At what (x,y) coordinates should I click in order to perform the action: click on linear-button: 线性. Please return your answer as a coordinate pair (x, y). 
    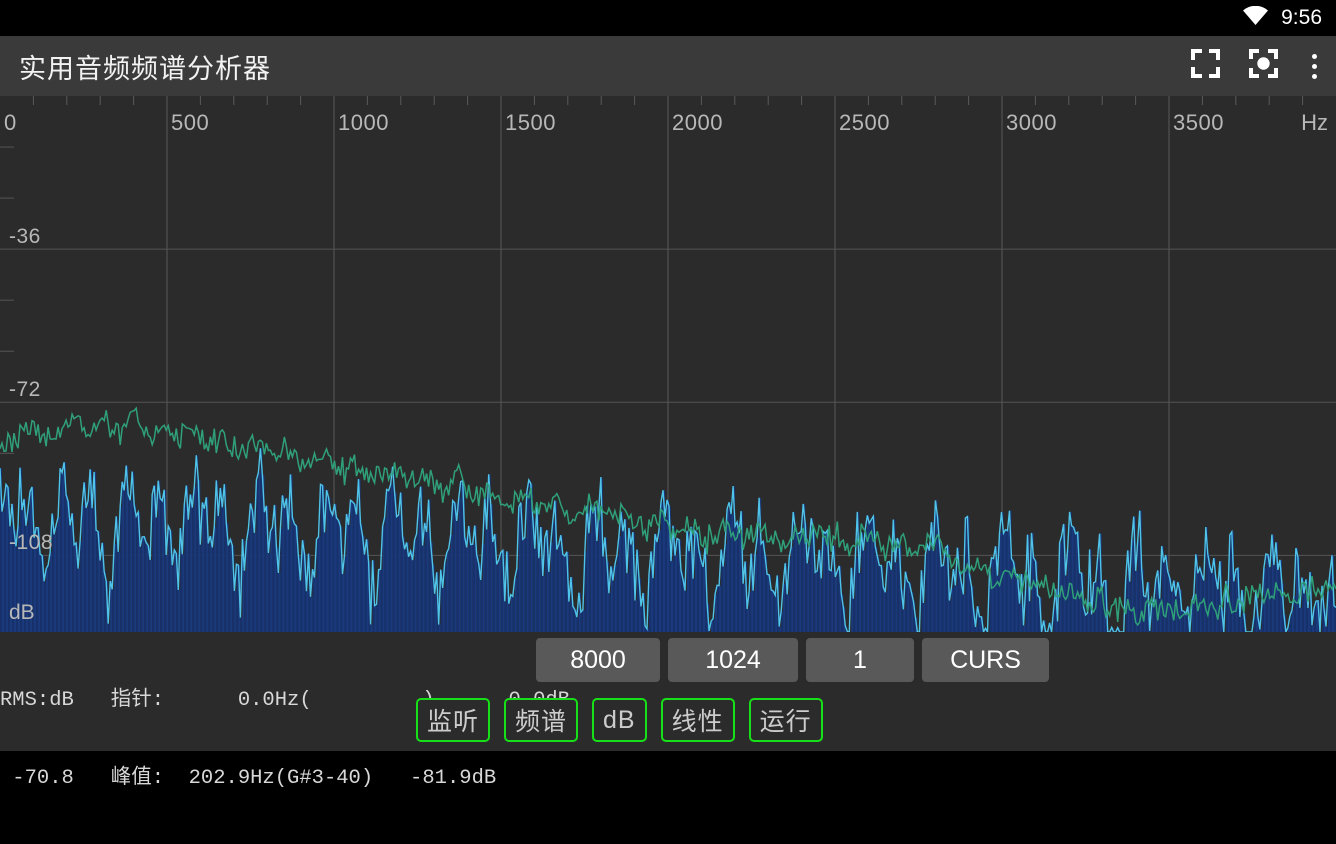
    Looking at the image, I should click on (697, 720).